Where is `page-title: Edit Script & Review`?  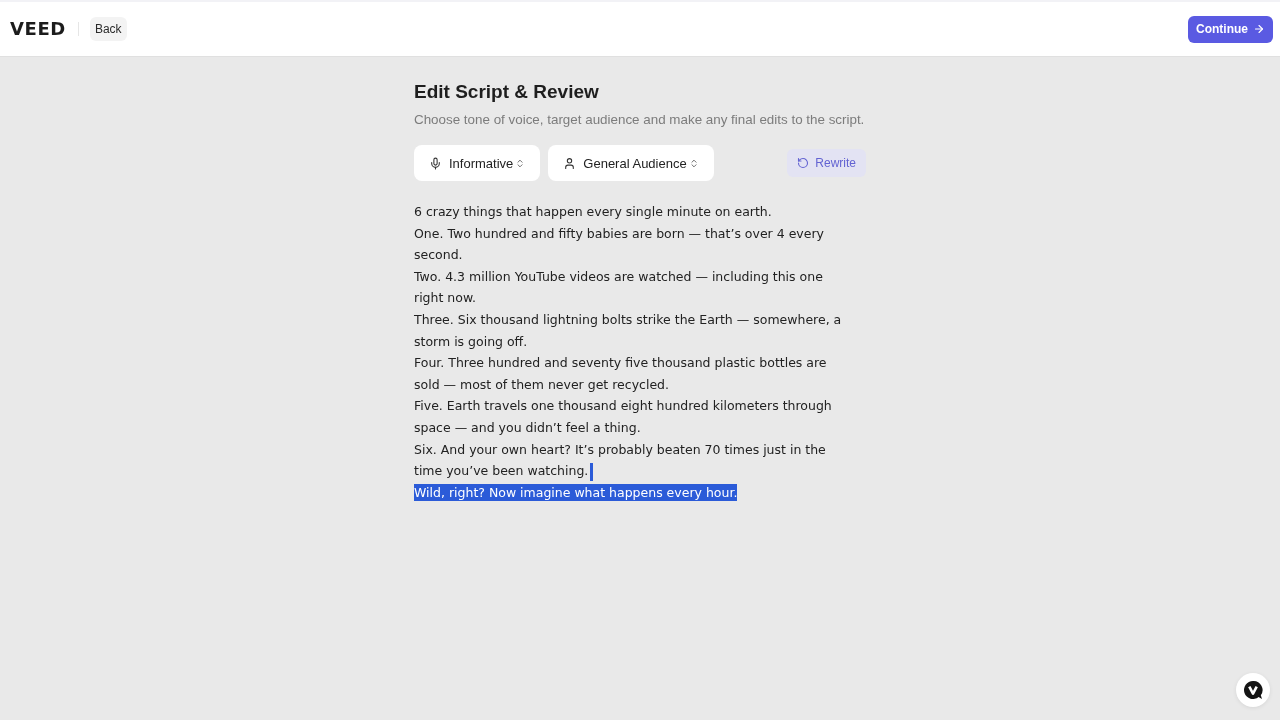
page-title: Edit Script & Review is located at coordinates (507, 92).